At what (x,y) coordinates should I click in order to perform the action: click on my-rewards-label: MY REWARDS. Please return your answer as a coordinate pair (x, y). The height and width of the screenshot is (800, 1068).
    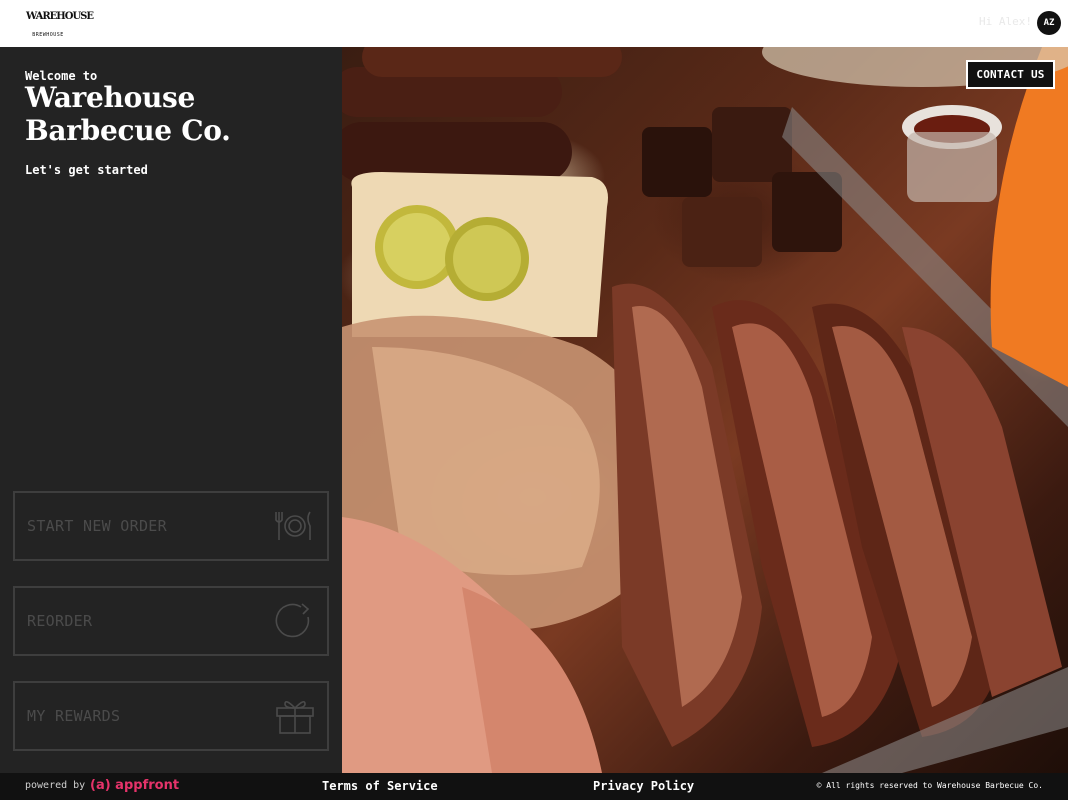
    Looking at the image, I should click on (74, 716).